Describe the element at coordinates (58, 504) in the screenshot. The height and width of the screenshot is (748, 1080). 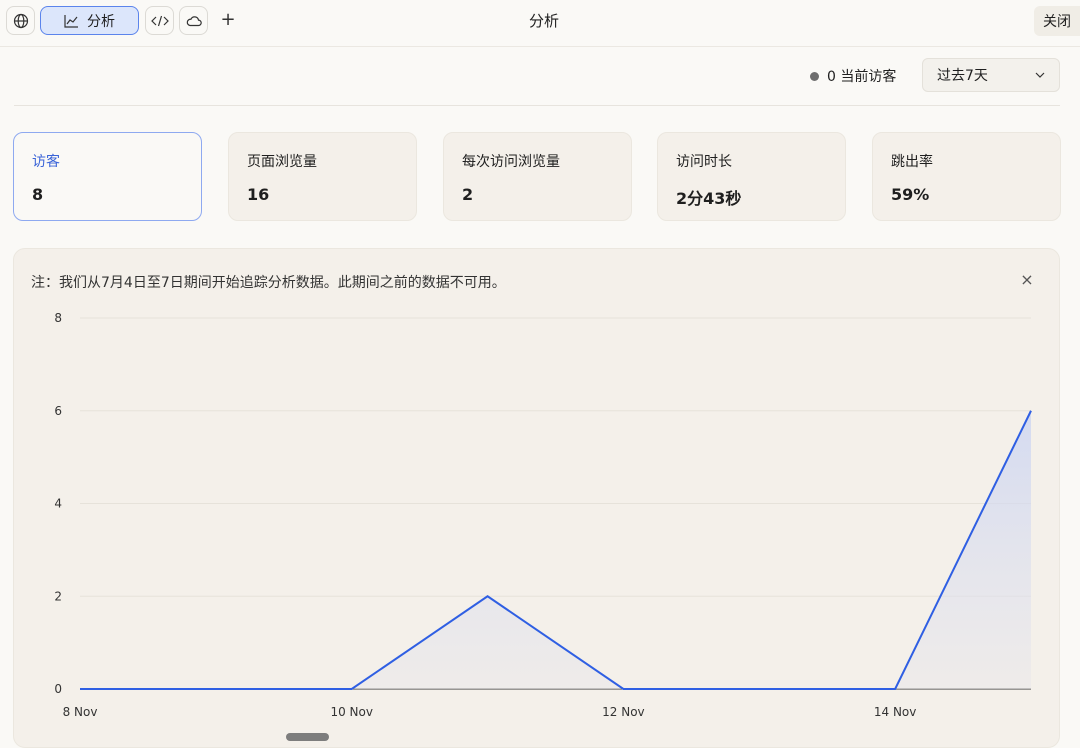
I see `y-tick-label: 4` at that location.